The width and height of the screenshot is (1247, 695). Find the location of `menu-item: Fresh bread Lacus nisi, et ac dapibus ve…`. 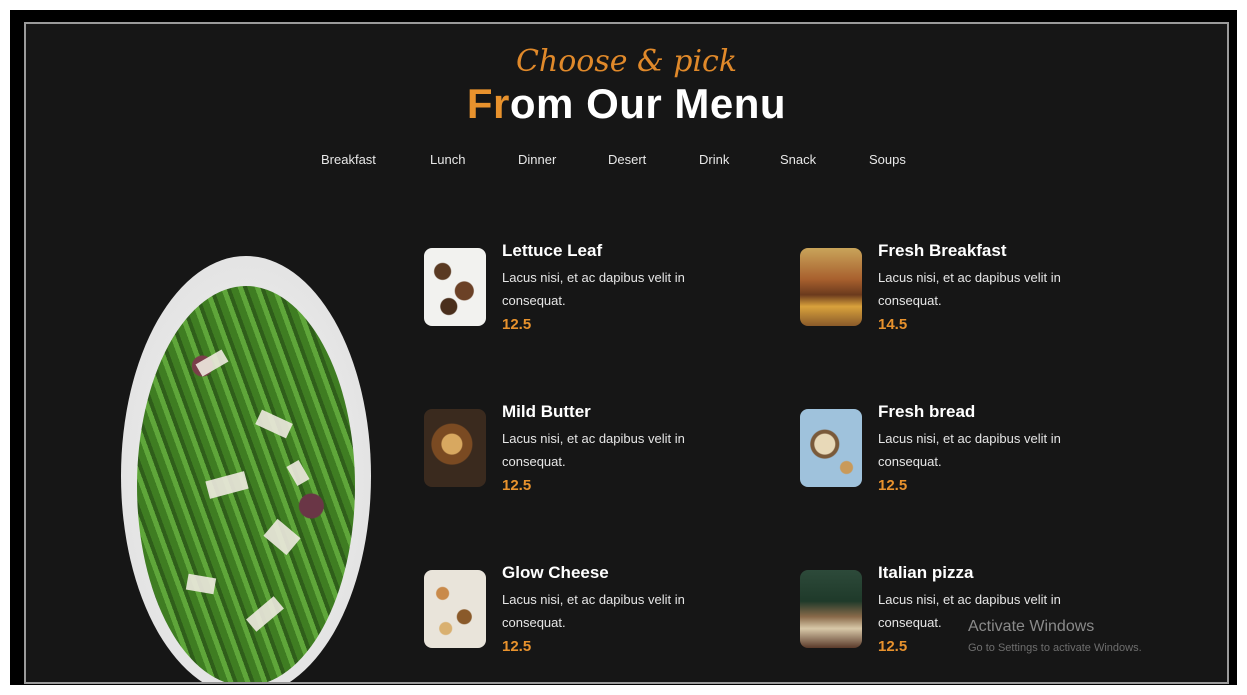

menu-item: Fresh bread Lacus nisi, et ac dapibus ve… is located at coordinates (970, 455).